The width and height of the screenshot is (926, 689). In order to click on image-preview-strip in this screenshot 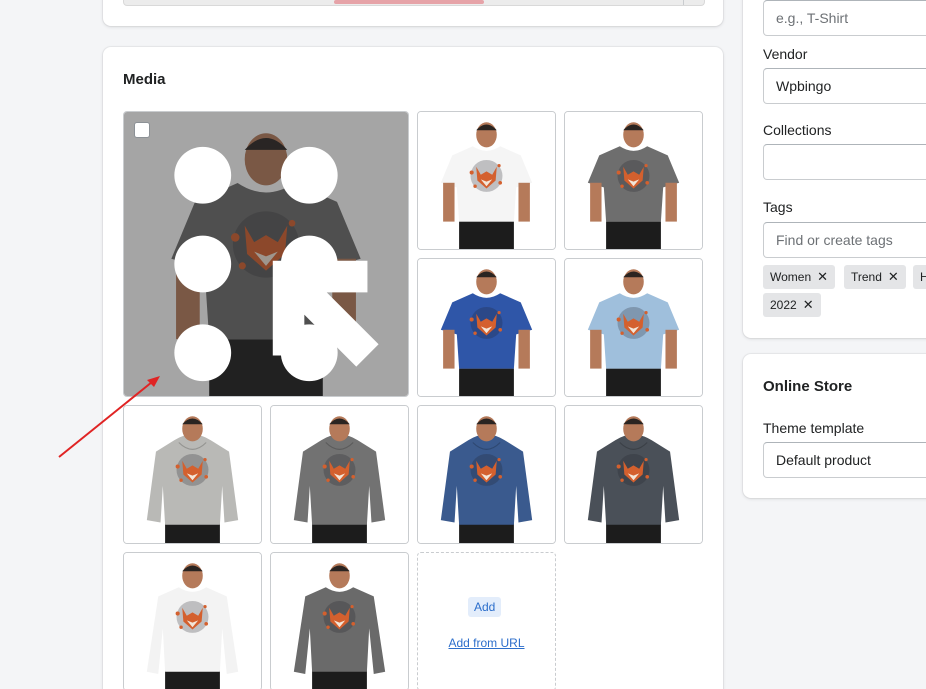, I will do `click(414, 3)`.